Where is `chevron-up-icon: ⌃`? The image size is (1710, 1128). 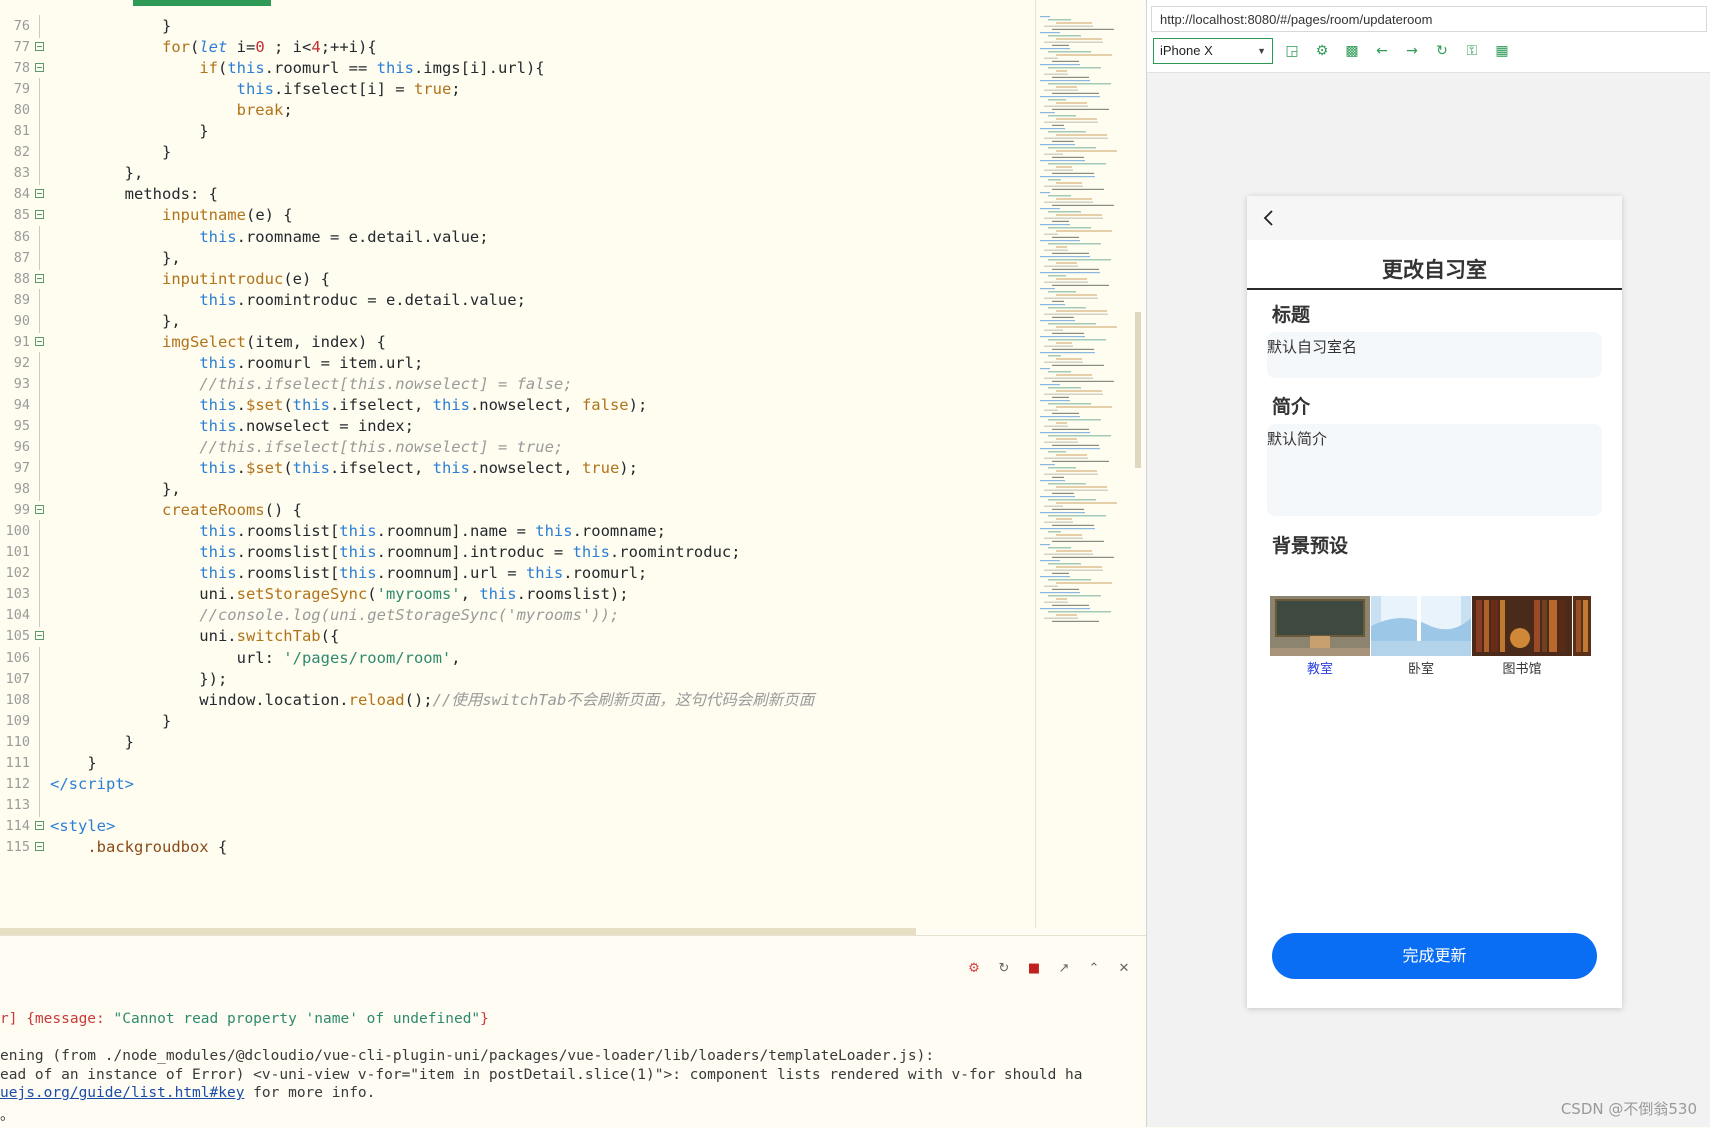 chevron-up-icon: ⌃ is located at coordinates (1094, 968).